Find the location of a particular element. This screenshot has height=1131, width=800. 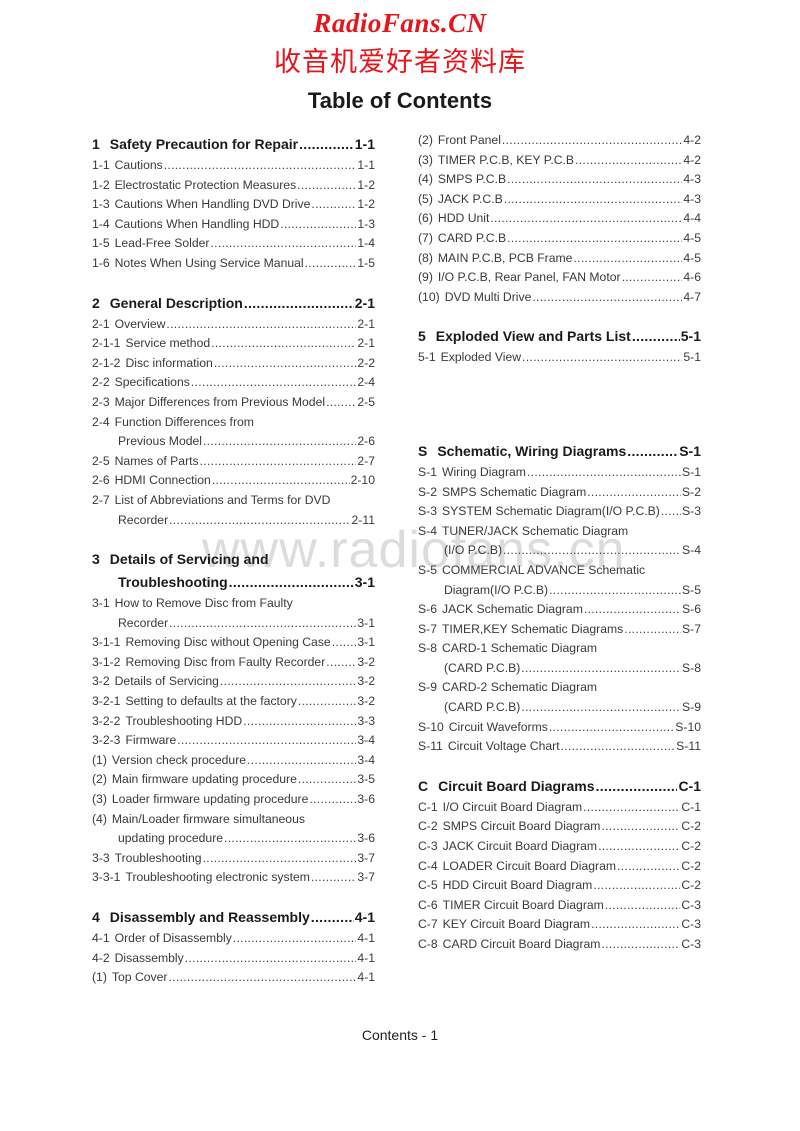

toc-entry: C-1 I/O Circuit Board Diagram C-1 is located at coordinates (559, 808).